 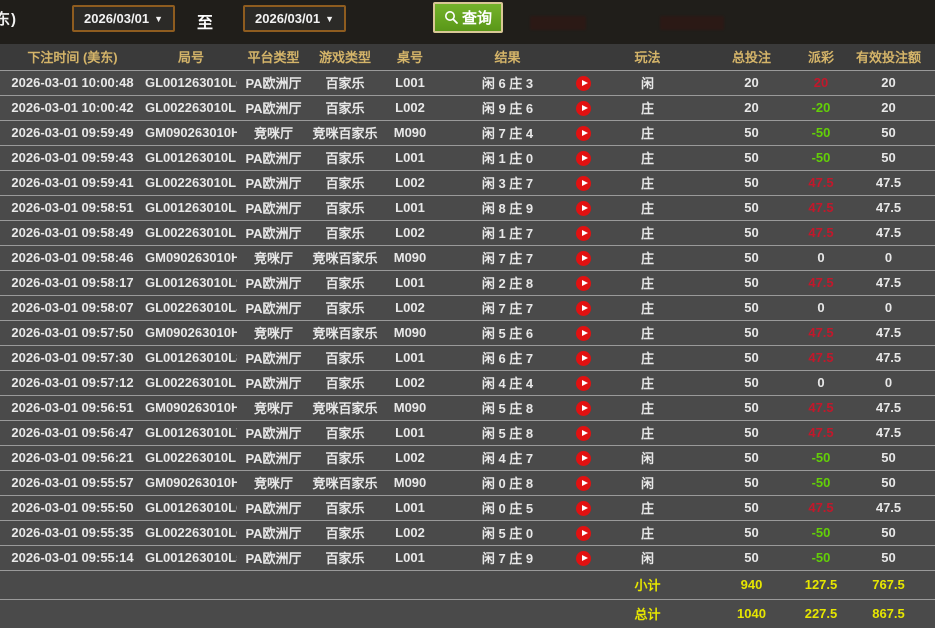 I want to click on round-id: GL001263010L5, so click(x=191, y=558).